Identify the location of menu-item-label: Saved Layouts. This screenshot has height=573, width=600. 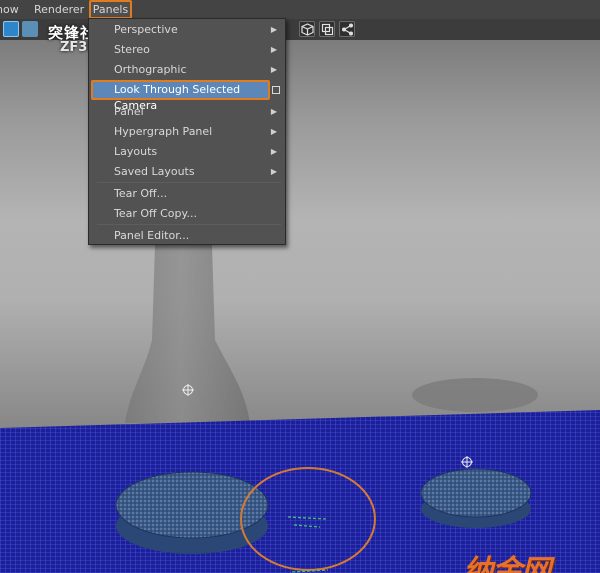
(154, 171).